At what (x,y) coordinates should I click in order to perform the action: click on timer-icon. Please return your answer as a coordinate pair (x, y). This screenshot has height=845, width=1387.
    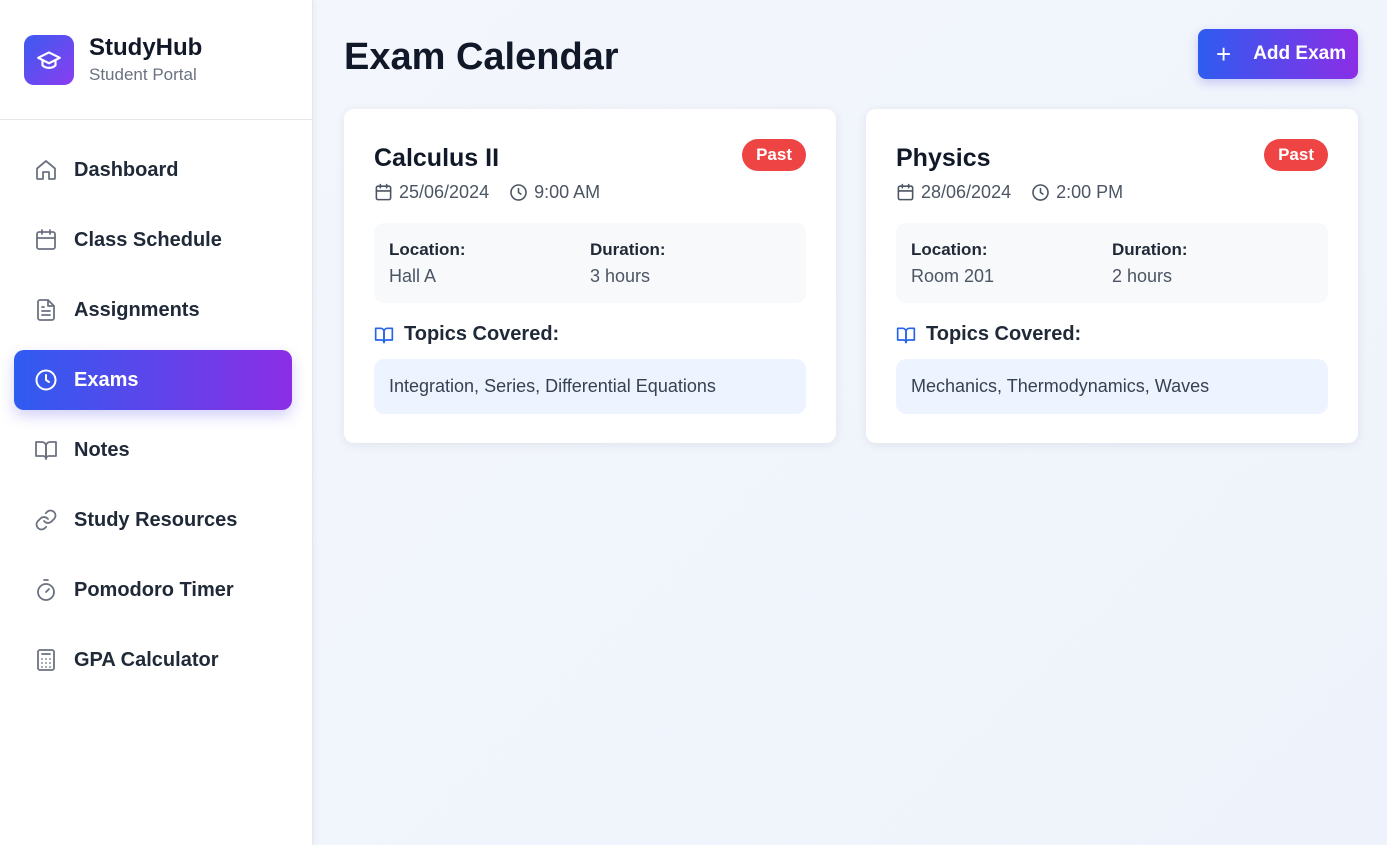
    Looking at the image, I should click on (46, 590).